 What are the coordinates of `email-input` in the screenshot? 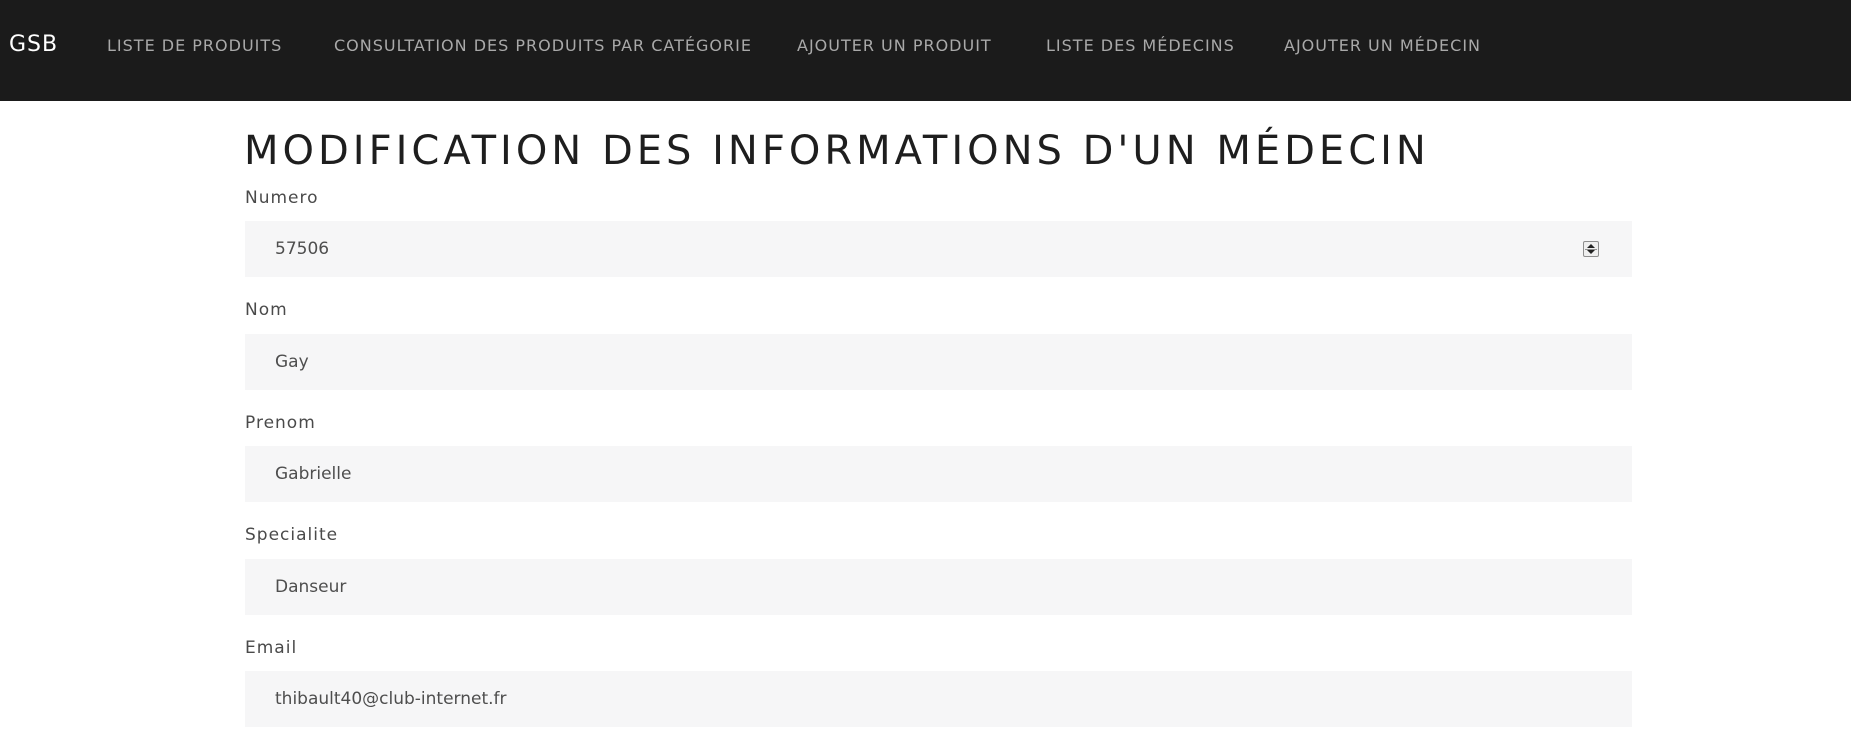 It's located at (938, 699).